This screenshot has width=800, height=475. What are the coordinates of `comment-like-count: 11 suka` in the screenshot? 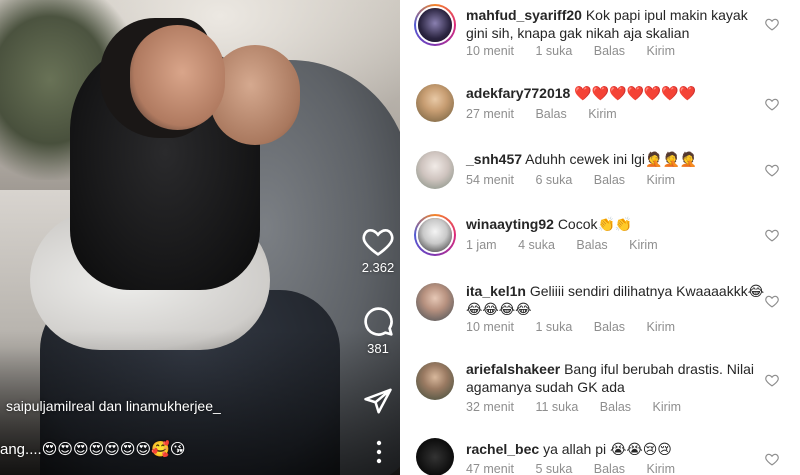 It's located at (556, 407).